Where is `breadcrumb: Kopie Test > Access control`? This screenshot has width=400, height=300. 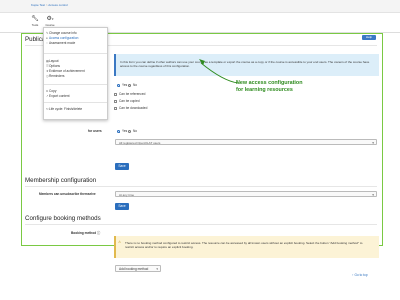 breadcrumb: Kopie Test > Access control is located at coordinates (49, 5).